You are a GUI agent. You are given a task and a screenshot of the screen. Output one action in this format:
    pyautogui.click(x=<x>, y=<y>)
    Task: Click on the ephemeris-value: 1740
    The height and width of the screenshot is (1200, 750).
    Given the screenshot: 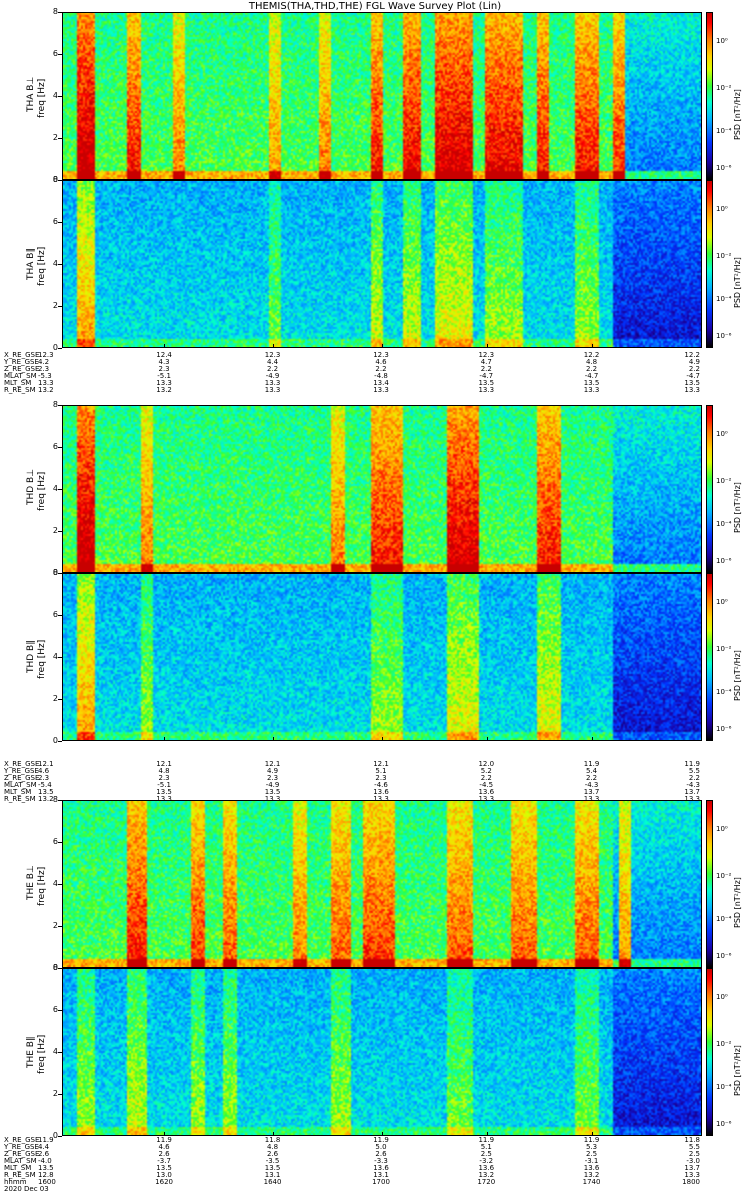 What is the action you would take?
    pyautogui.click(x=591, y=1182)
    